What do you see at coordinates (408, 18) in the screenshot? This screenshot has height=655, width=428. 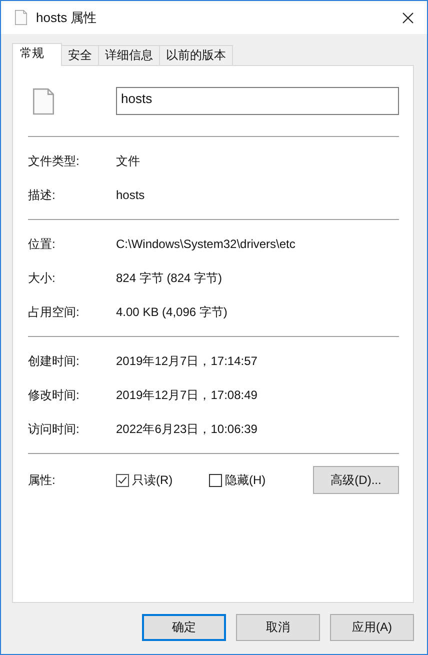 I see `close-icon` at bounding box center [408, 18].